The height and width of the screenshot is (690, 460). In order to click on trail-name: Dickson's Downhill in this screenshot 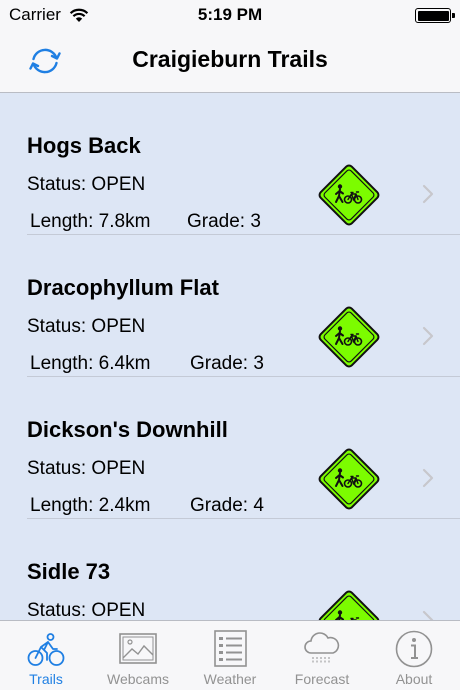, I will do `click(127, 429)`.